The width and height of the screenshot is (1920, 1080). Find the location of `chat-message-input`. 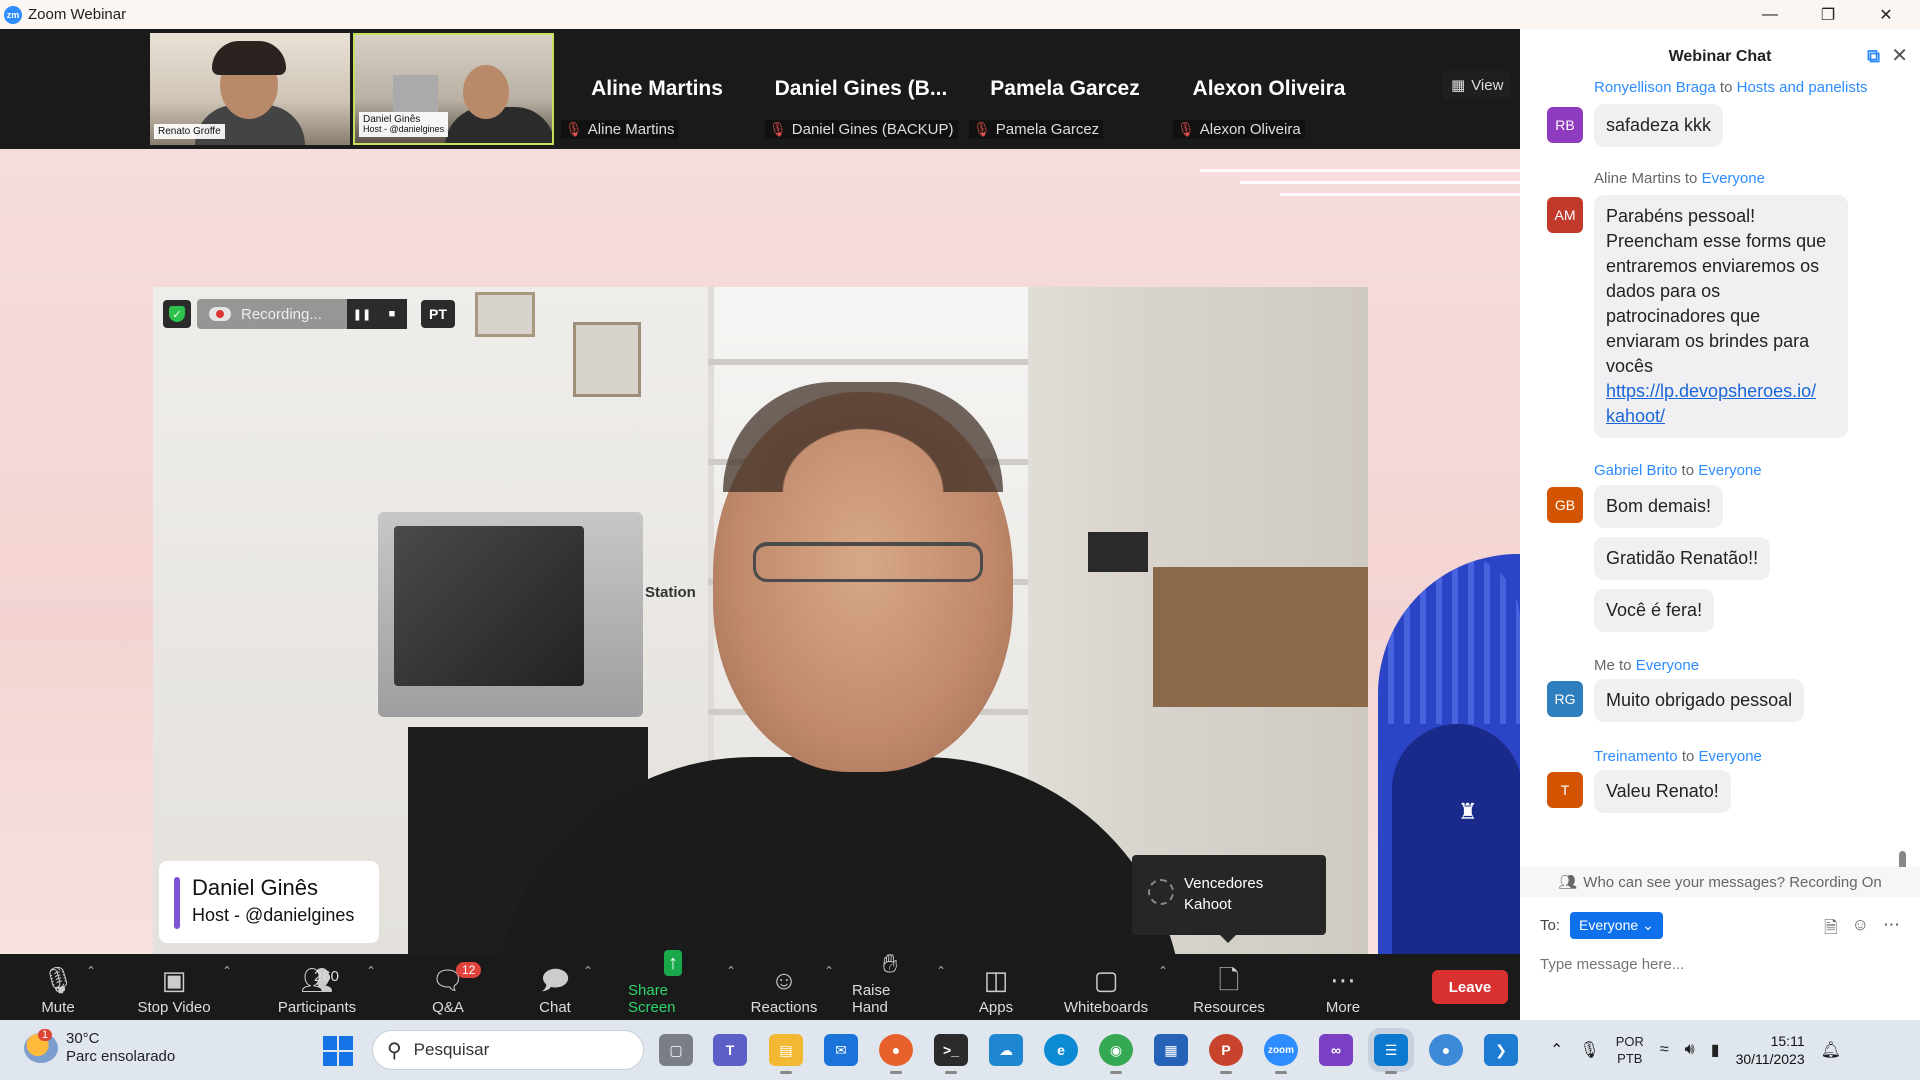

chat-message-input is located at coordinates (1720, 964).